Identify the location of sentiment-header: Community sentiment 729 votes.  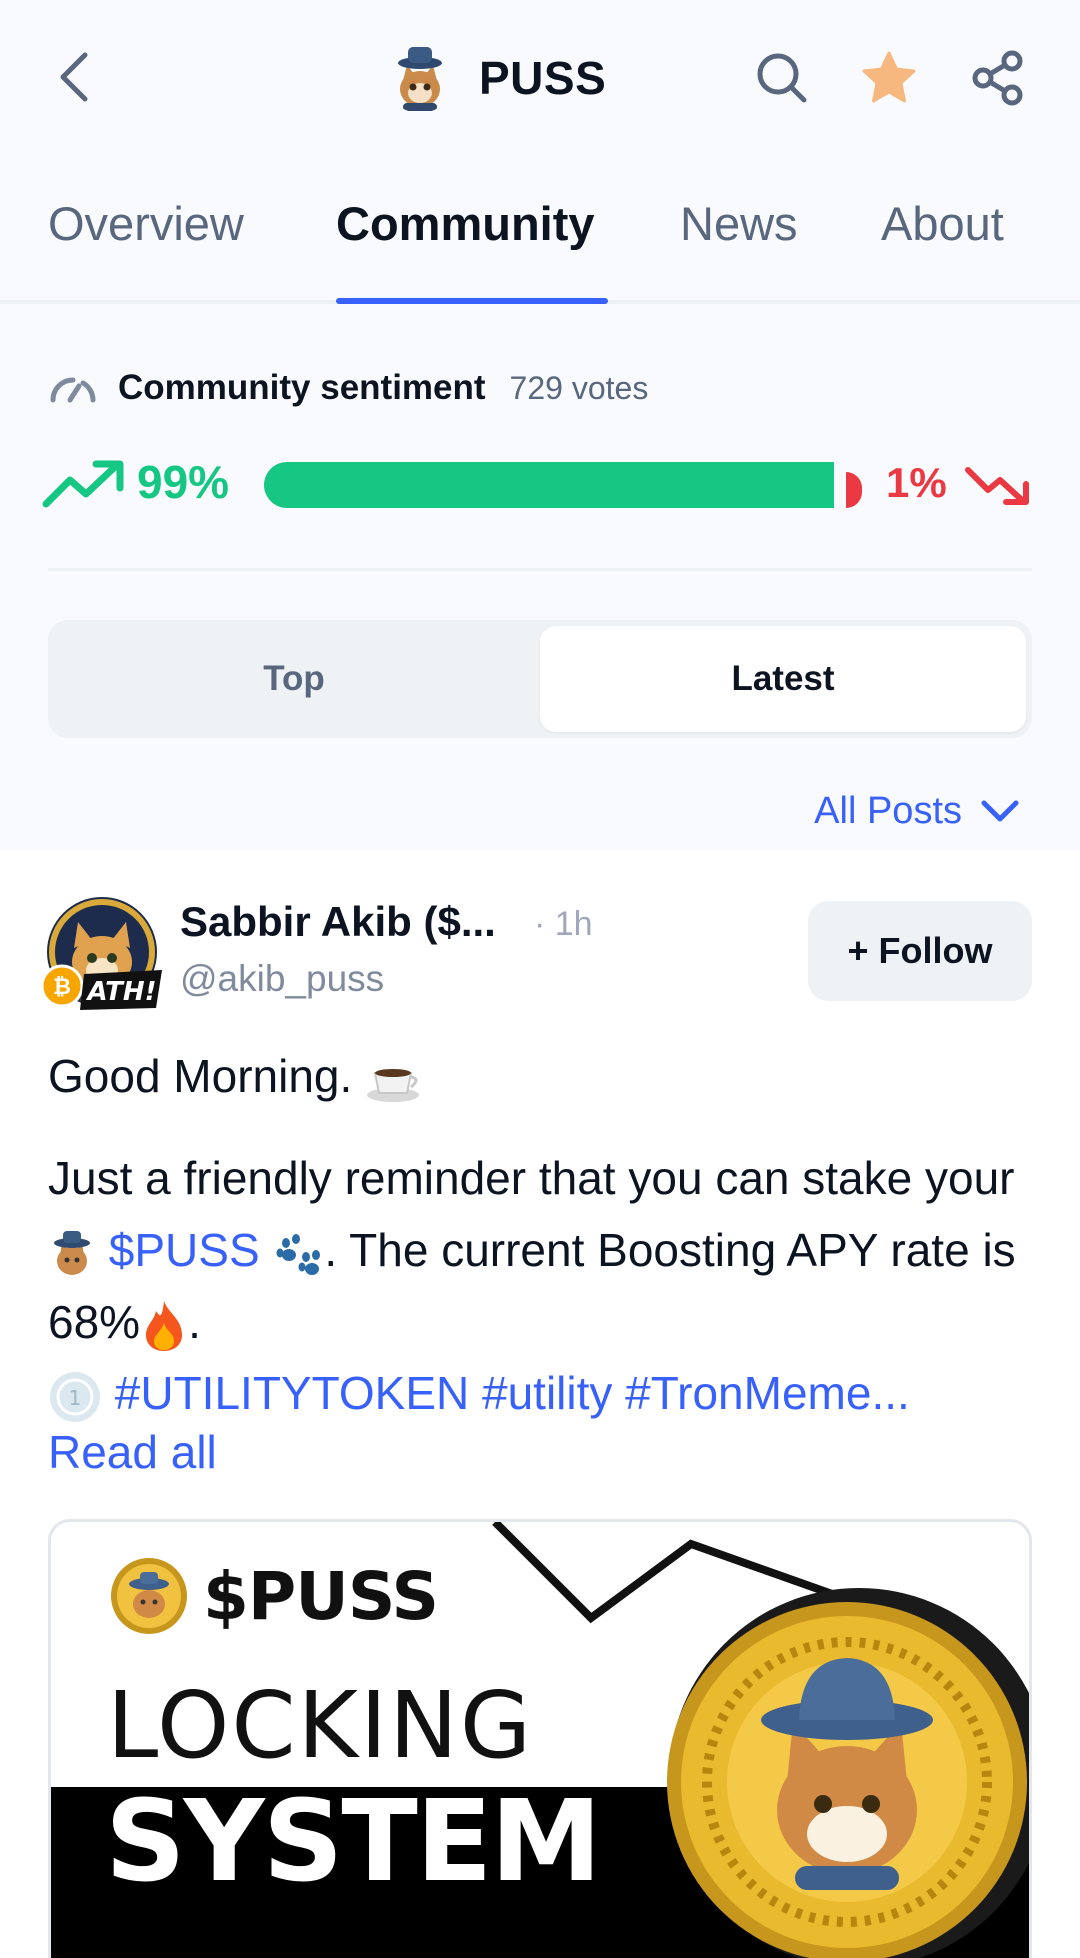
(348, 388).